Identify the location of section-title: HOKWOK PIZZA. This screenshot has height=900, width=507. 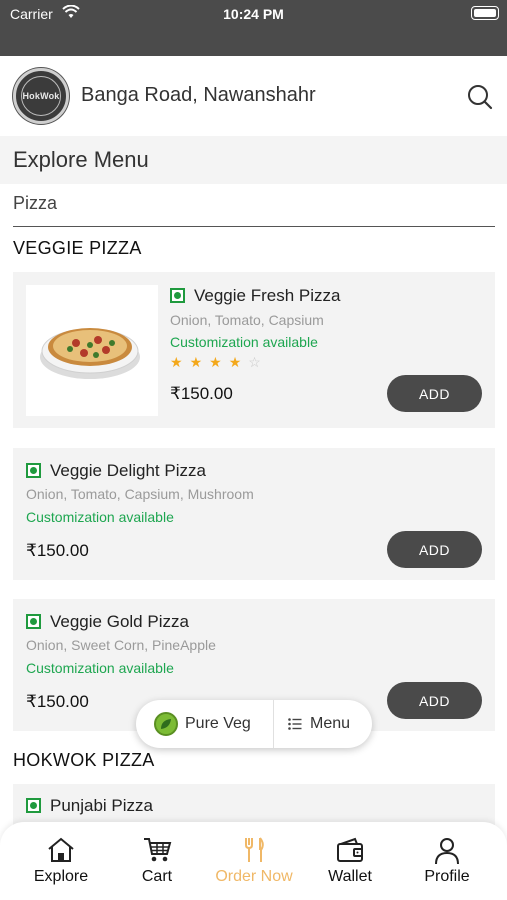
(84, 760).